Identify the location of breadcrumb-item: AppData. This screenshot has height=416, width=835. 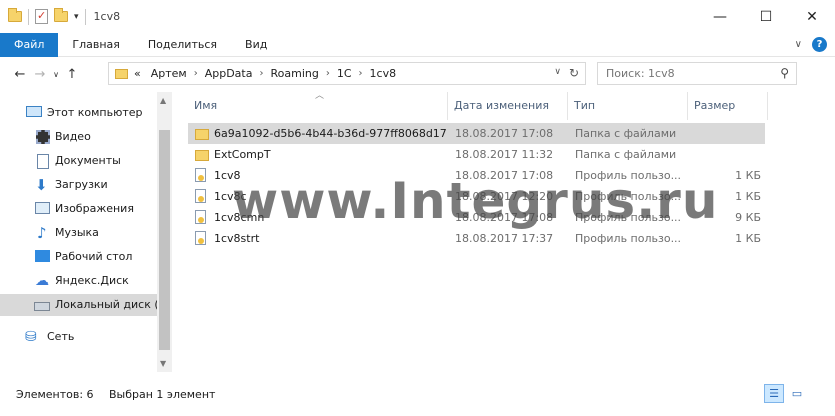
(229, 73).